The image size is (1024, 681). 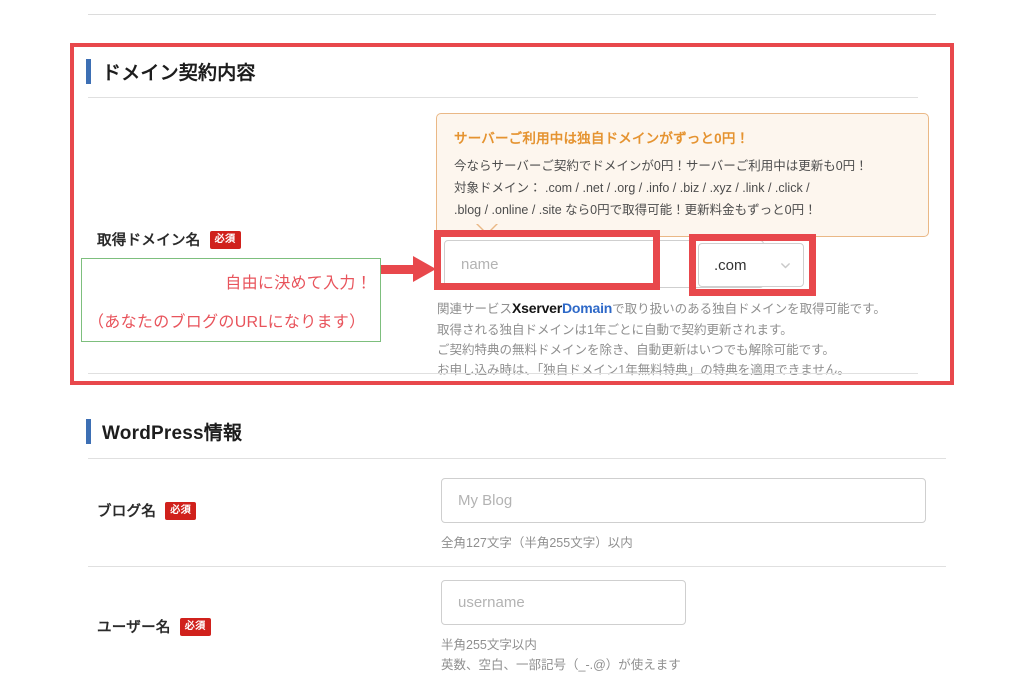 What do you see at coordinates (172, 433) in the screenshot?
I see `wordpress-section-title: WordPress情報` at bounding box center [172, 433].